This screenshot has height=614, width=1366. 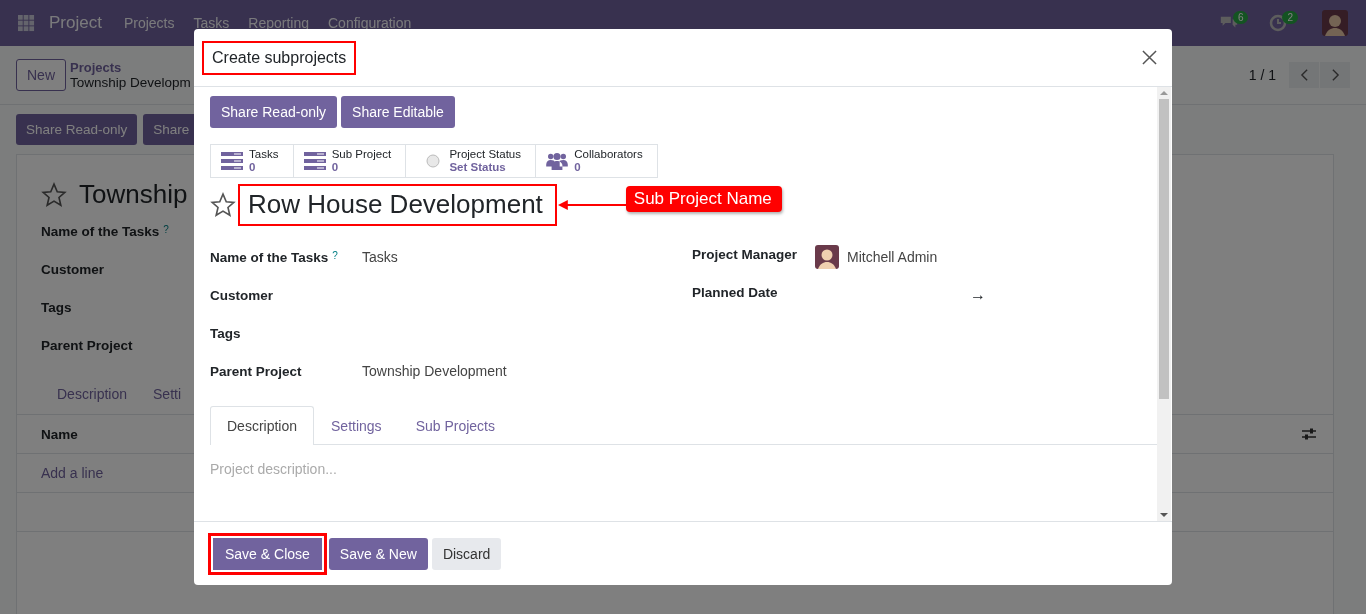 I want to click on message-count-badge: 6, so click(x=1240, y=17).